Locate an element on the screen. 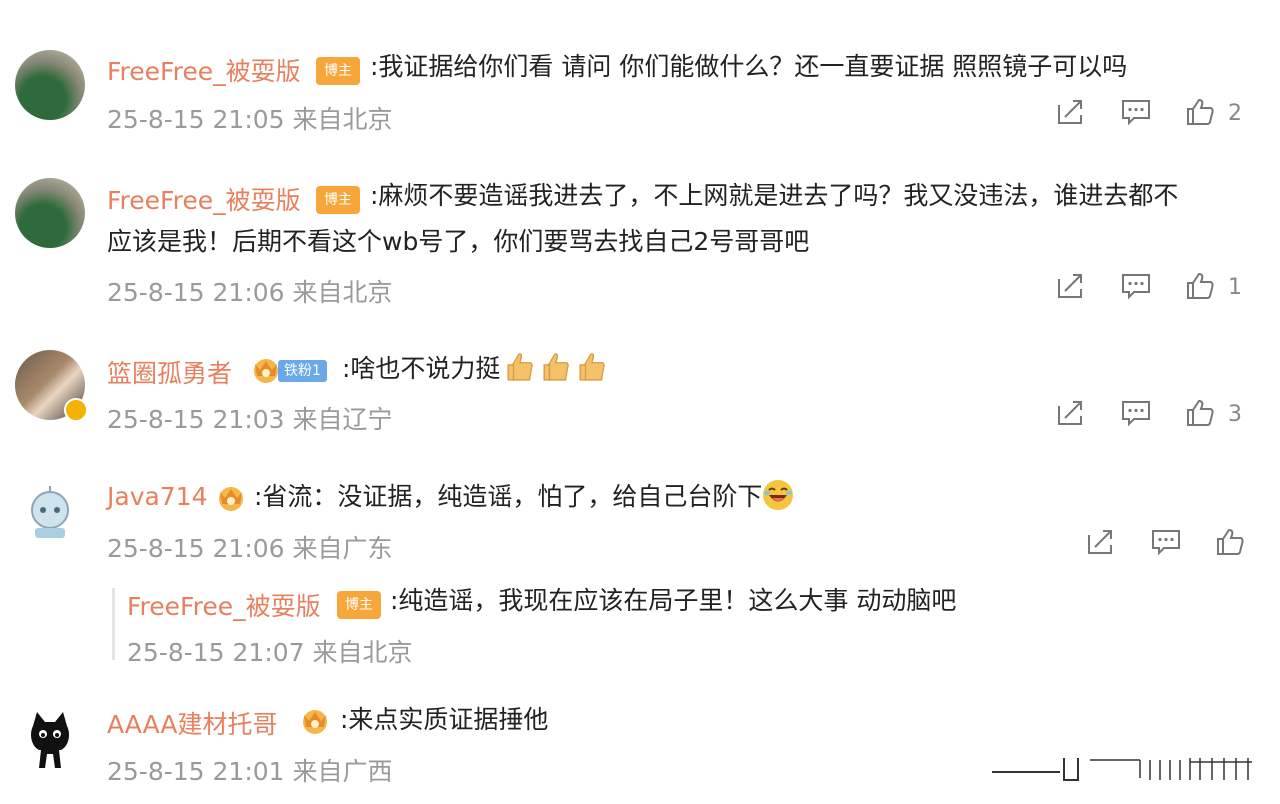 Image resolution: width=1280 pixels, height=804 pixels. comment-text: :省流：没证据，纯造谣，怕了，给自己台阶下 is located at coordinates (524, 497).